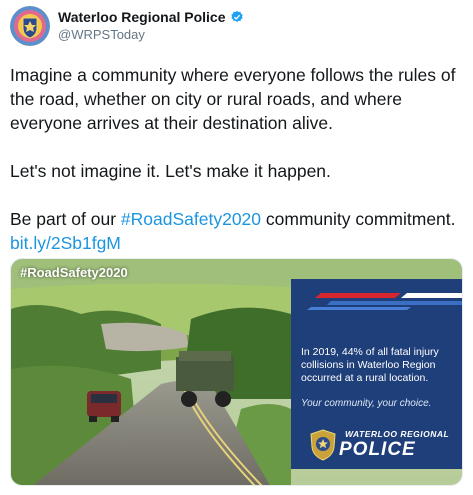 The width and height of the screenshot is (473, 495). Describe the element at coordinates (191, 219) in the screenshot. I see `hashtag-link: #RoadSafety2020` at that location.